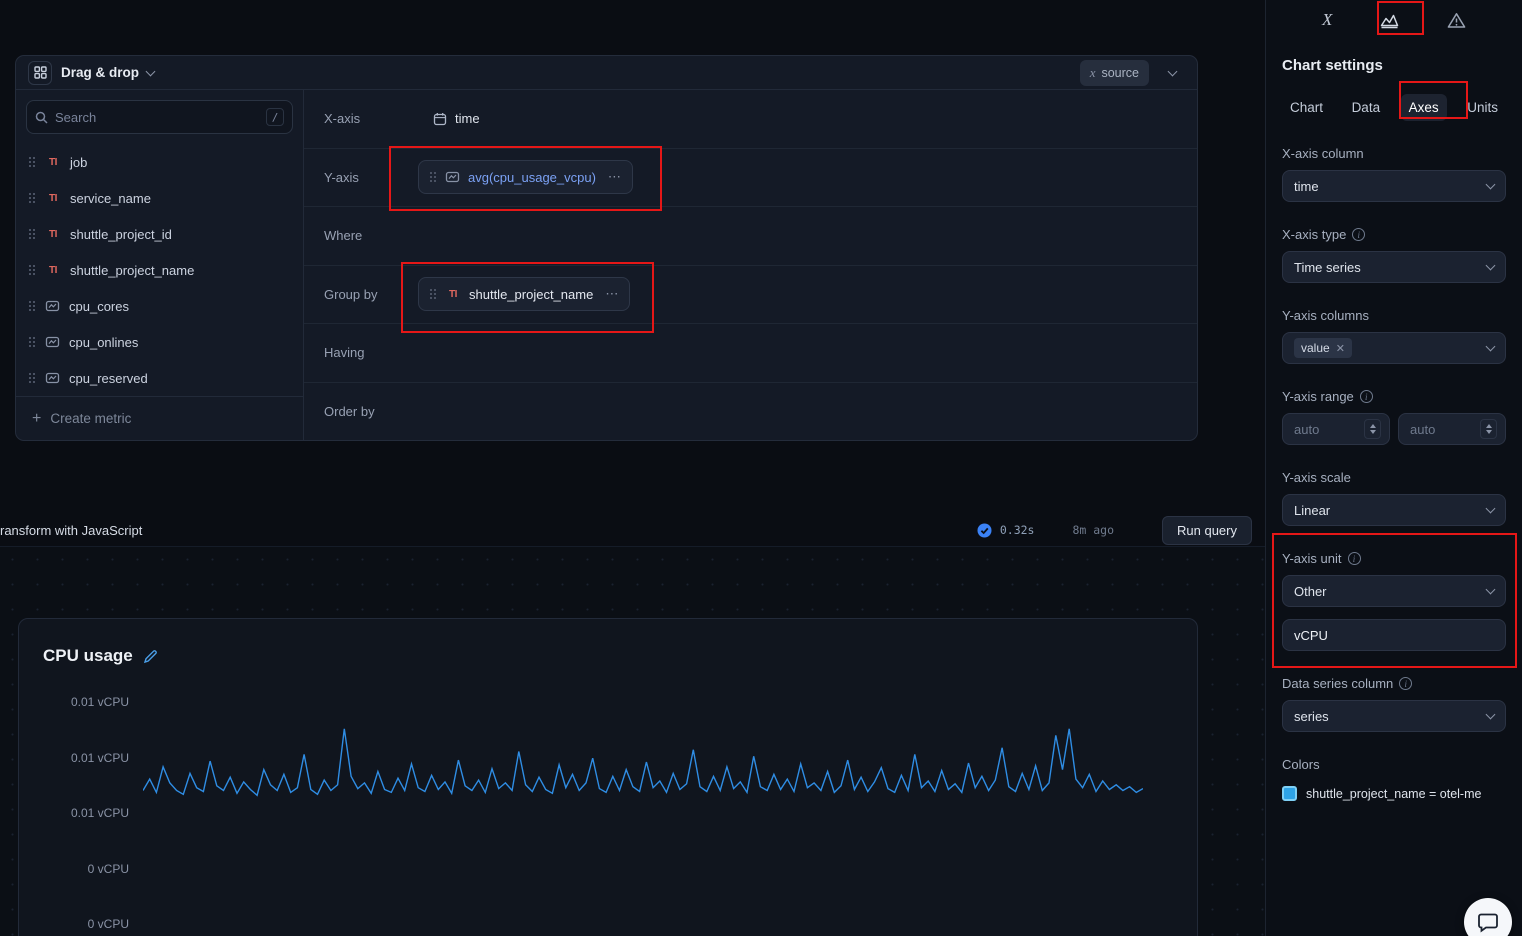  Describe the element at coordinates (159, 162) in the screenshot. I see `field-item-job: TI job` at that location.